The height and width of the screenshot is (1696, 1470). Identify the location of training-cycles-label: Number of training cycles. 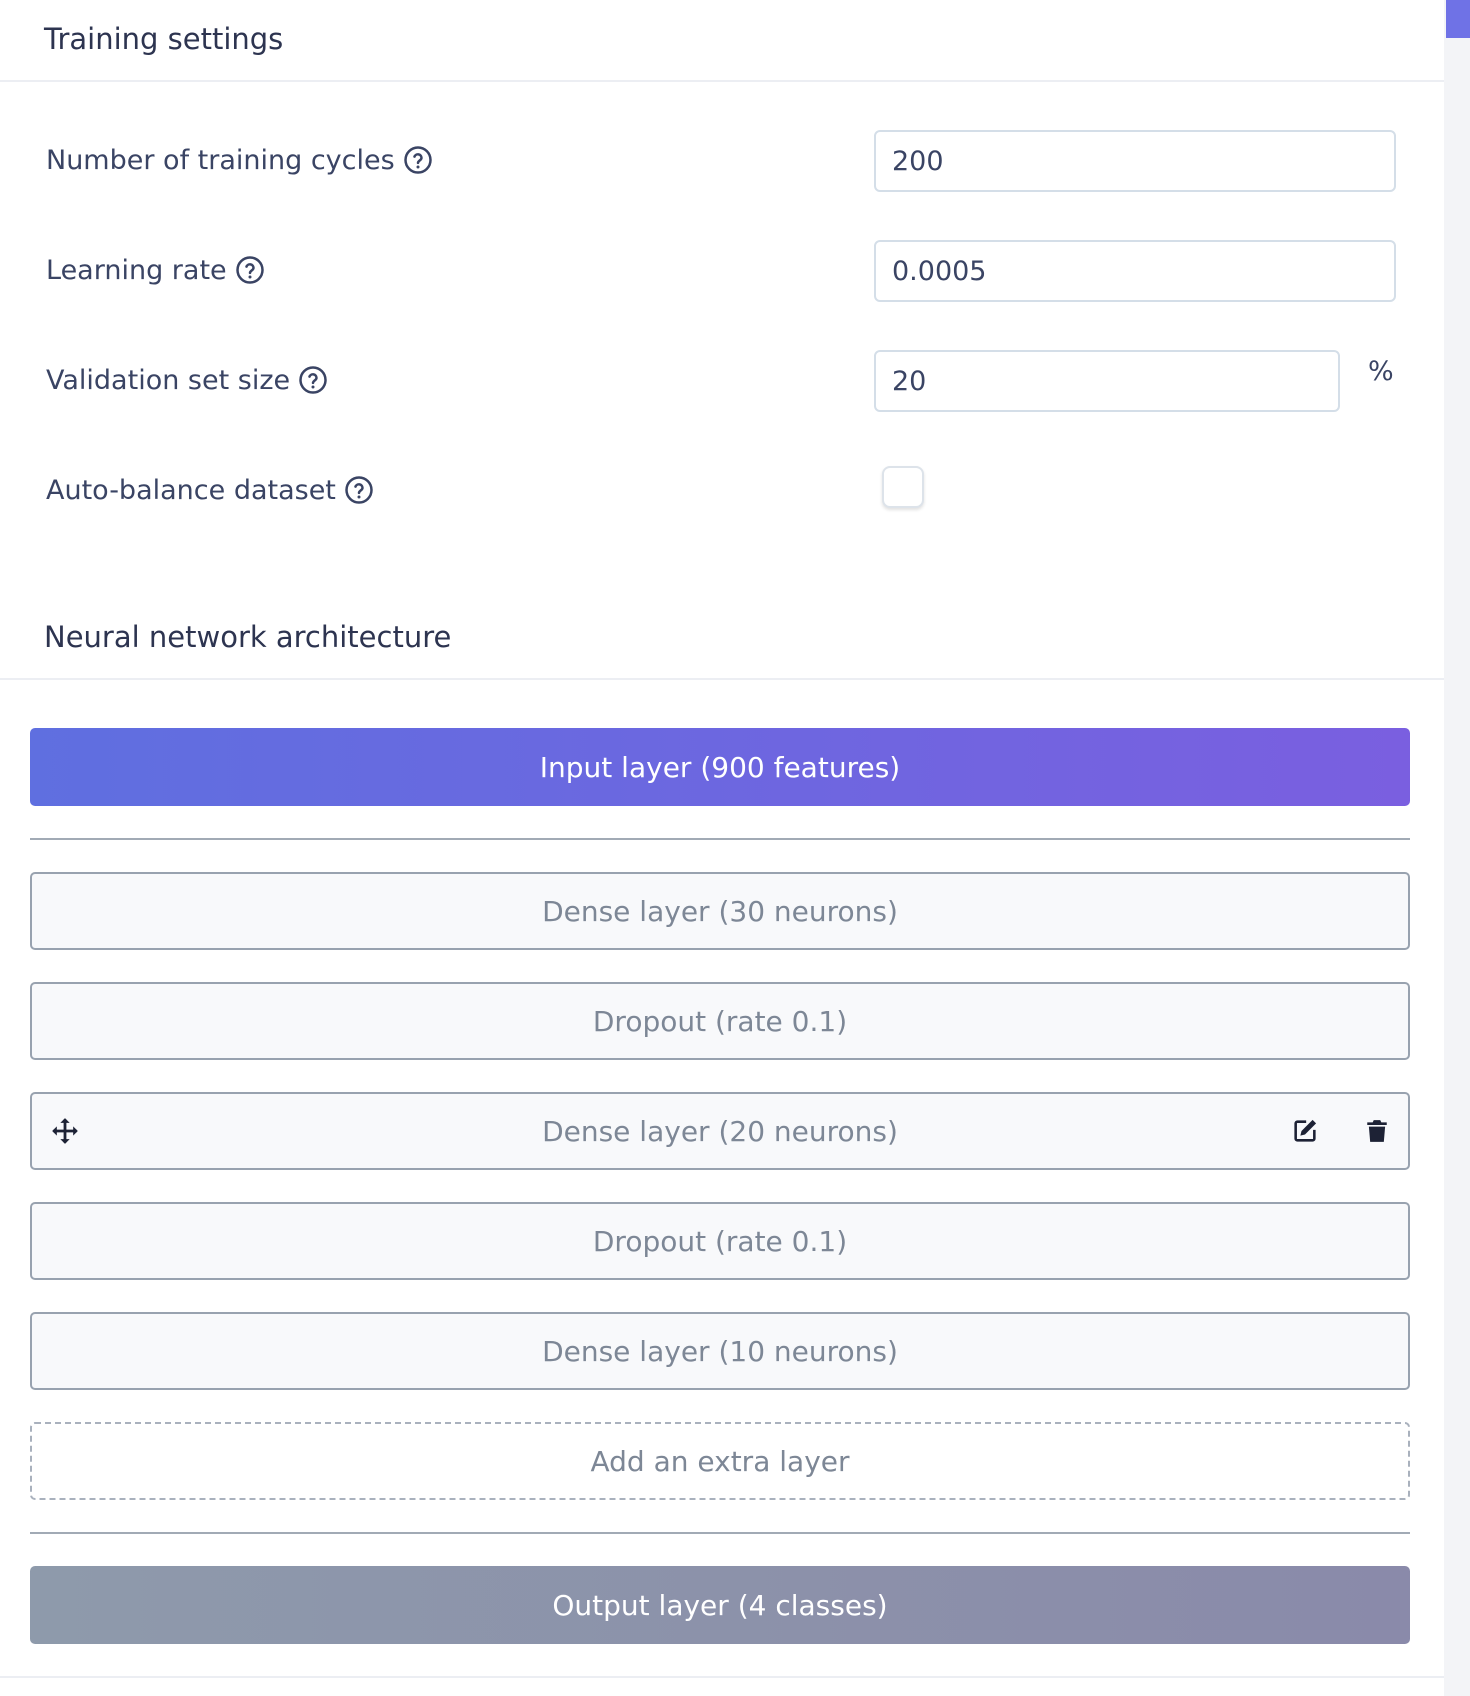
(239, 160).